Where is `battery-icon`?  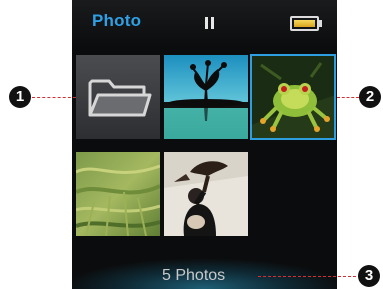 battery-icon is located at coordinates (306, 23).